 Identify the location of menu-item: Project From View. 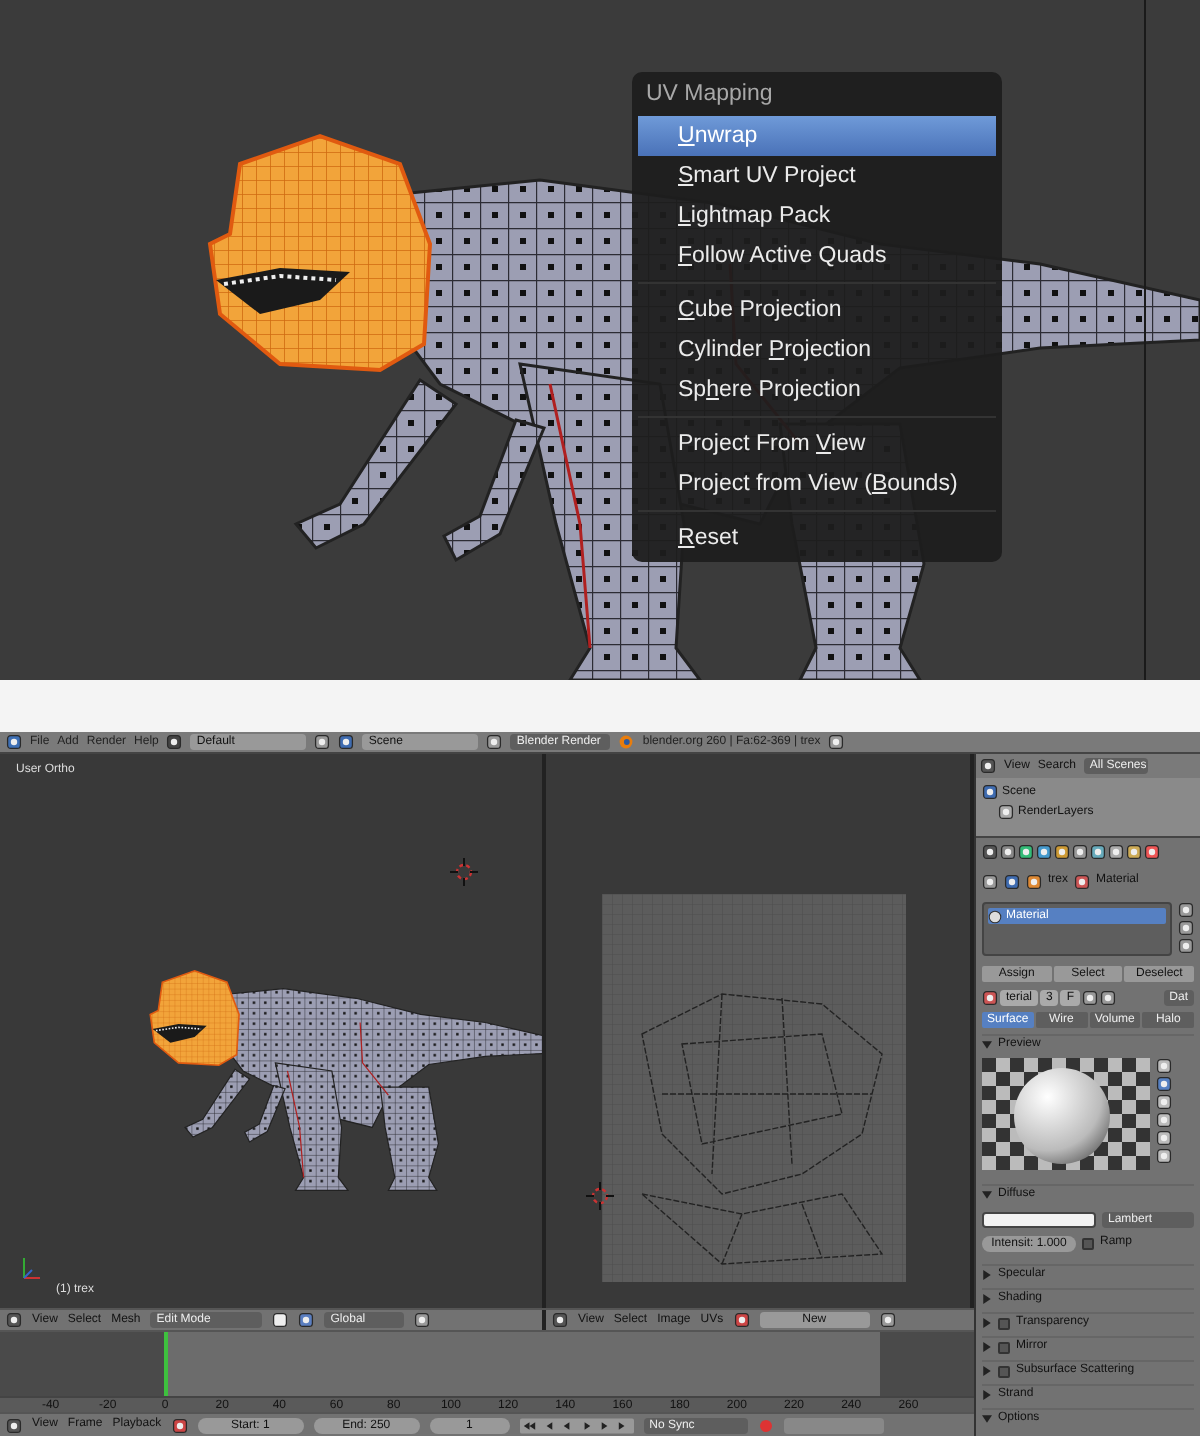
(817, 444).